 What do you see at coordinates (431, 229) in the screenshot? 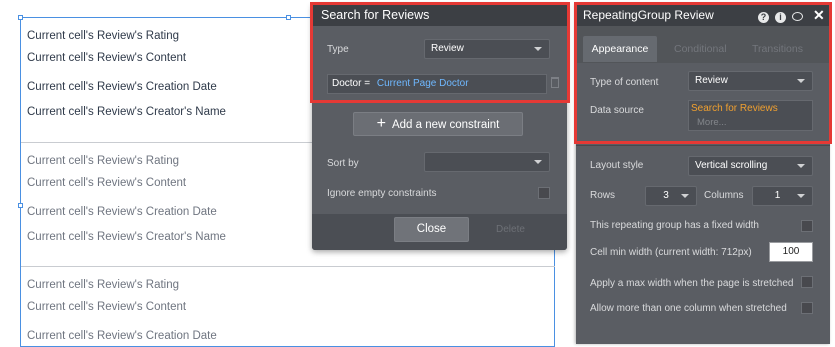
I see `close-button: Close` at bounding box center [431, 229].